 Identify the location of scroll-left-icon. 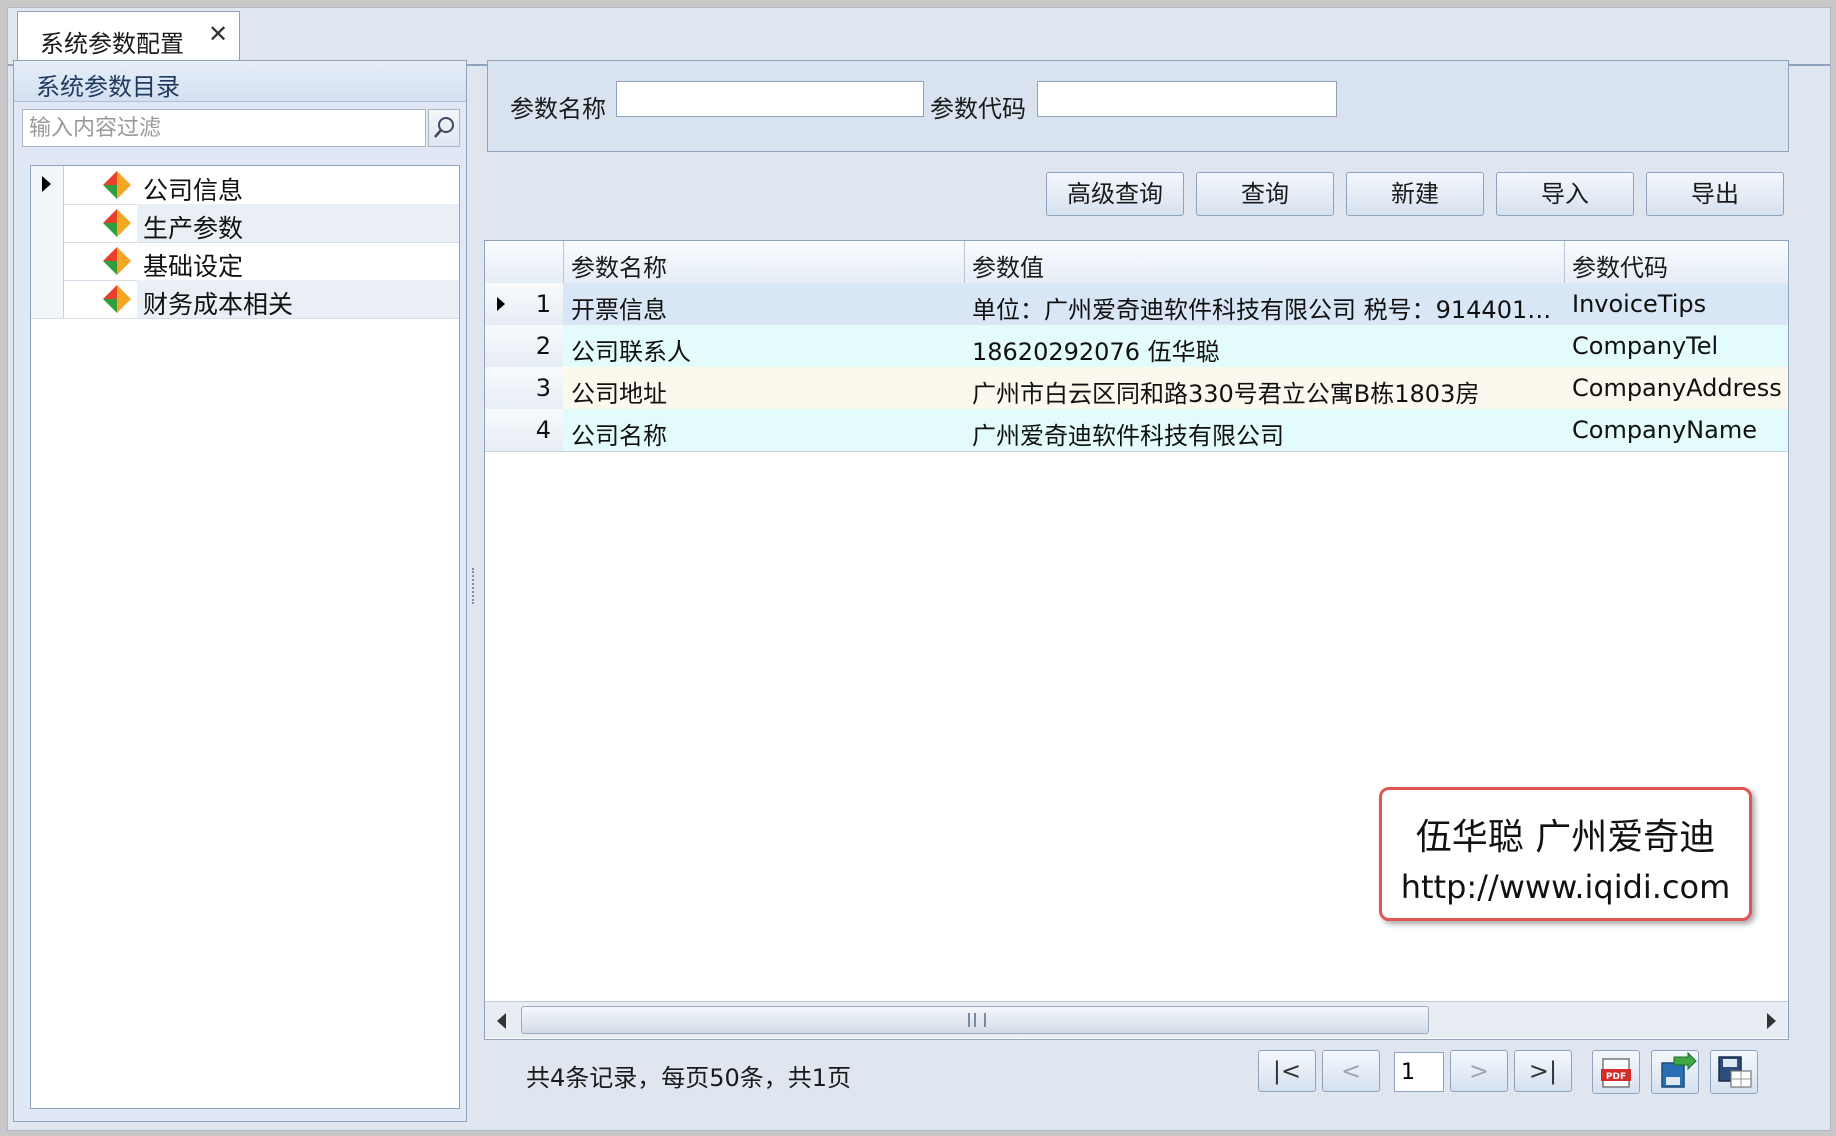
(501, 1021).